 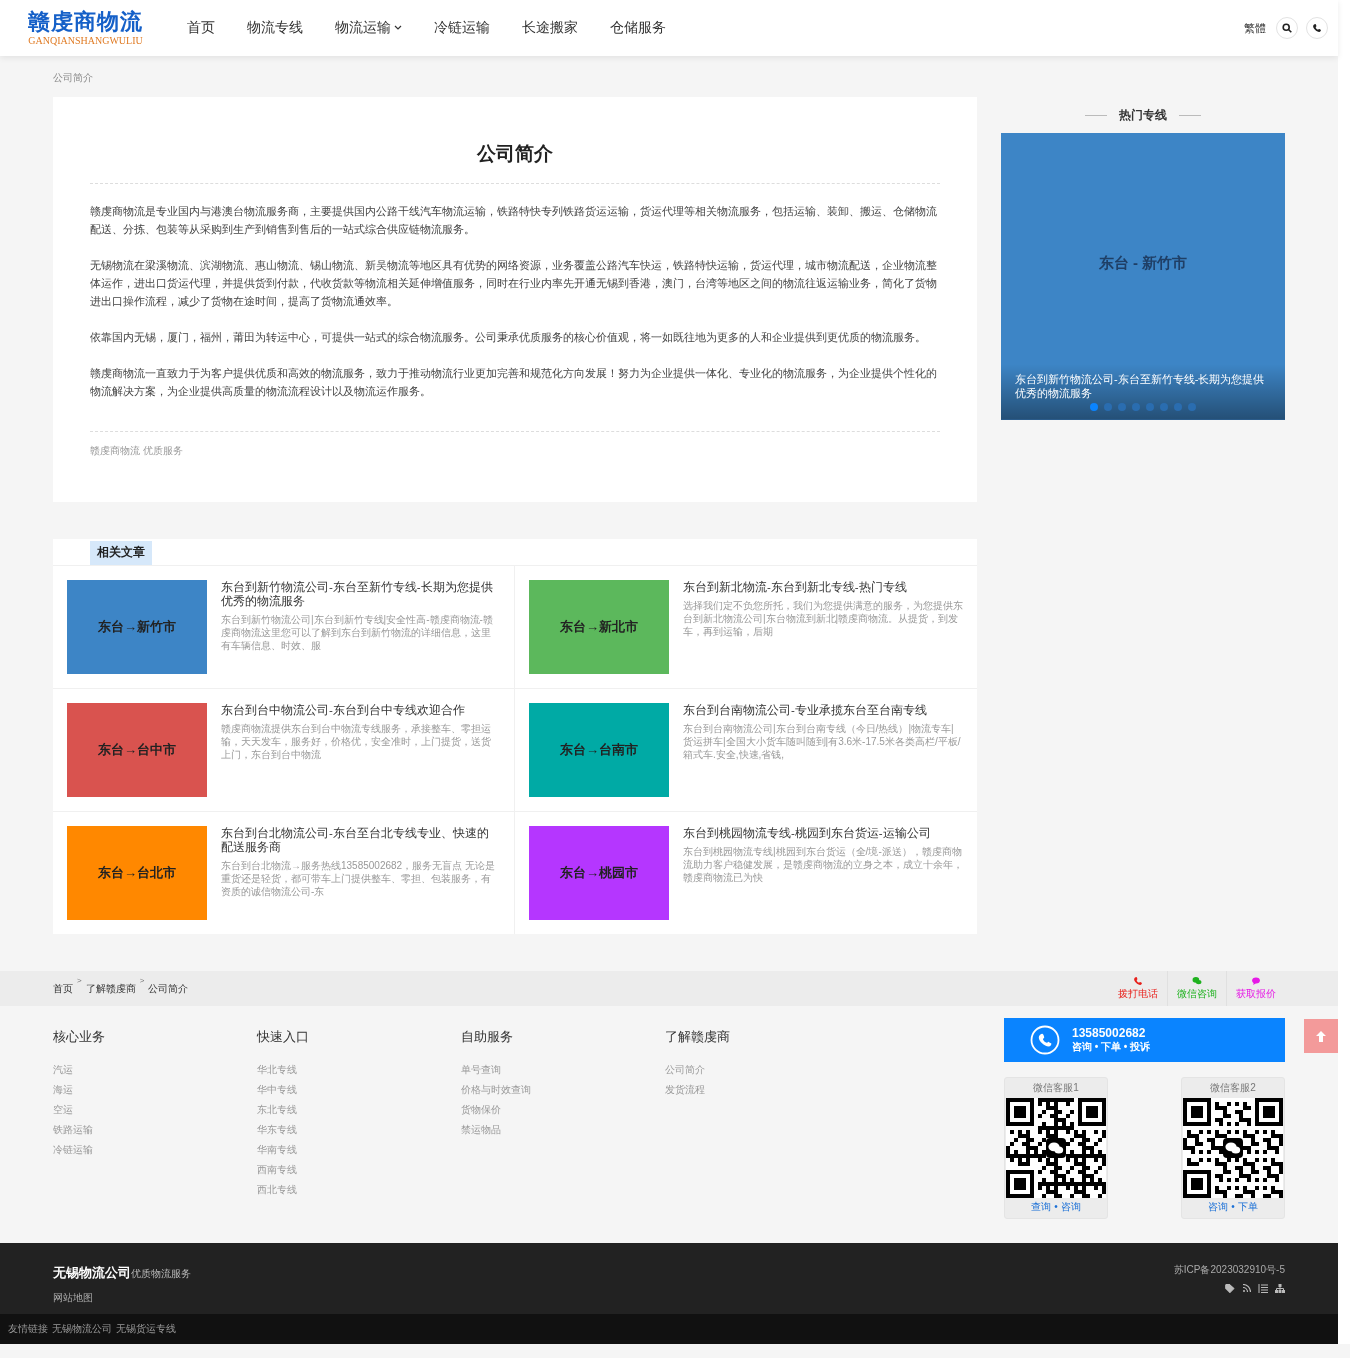 I want to click on article-paragraph: 赣虔商物流一直致力于为客户提供优质和高效的物流服务，致力于推动物流行业更加完善和规范化方向发展！努力为企业提供一体化、专业化的物流服务，为企业提供个性化的物流解决方案，为企业提供高质量的物流流程设计以及物流运作服务。, so click(x=514, y=382).